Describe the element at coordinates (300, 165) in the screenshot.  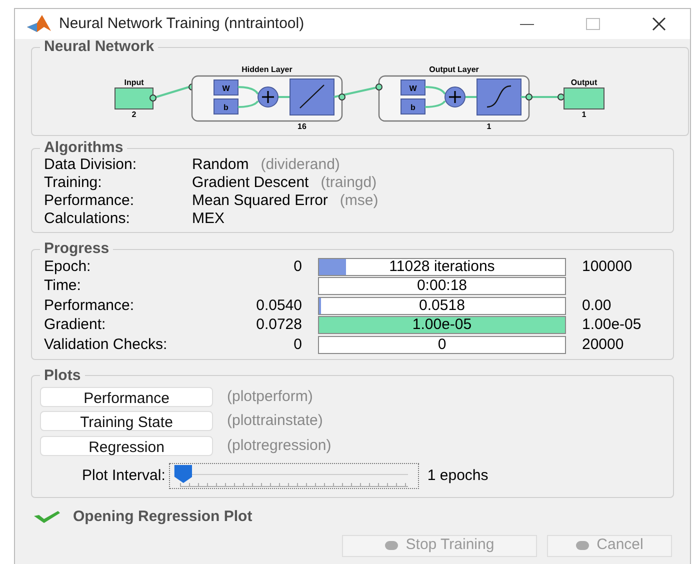
I see `function-name: (dividerand)` at that location.